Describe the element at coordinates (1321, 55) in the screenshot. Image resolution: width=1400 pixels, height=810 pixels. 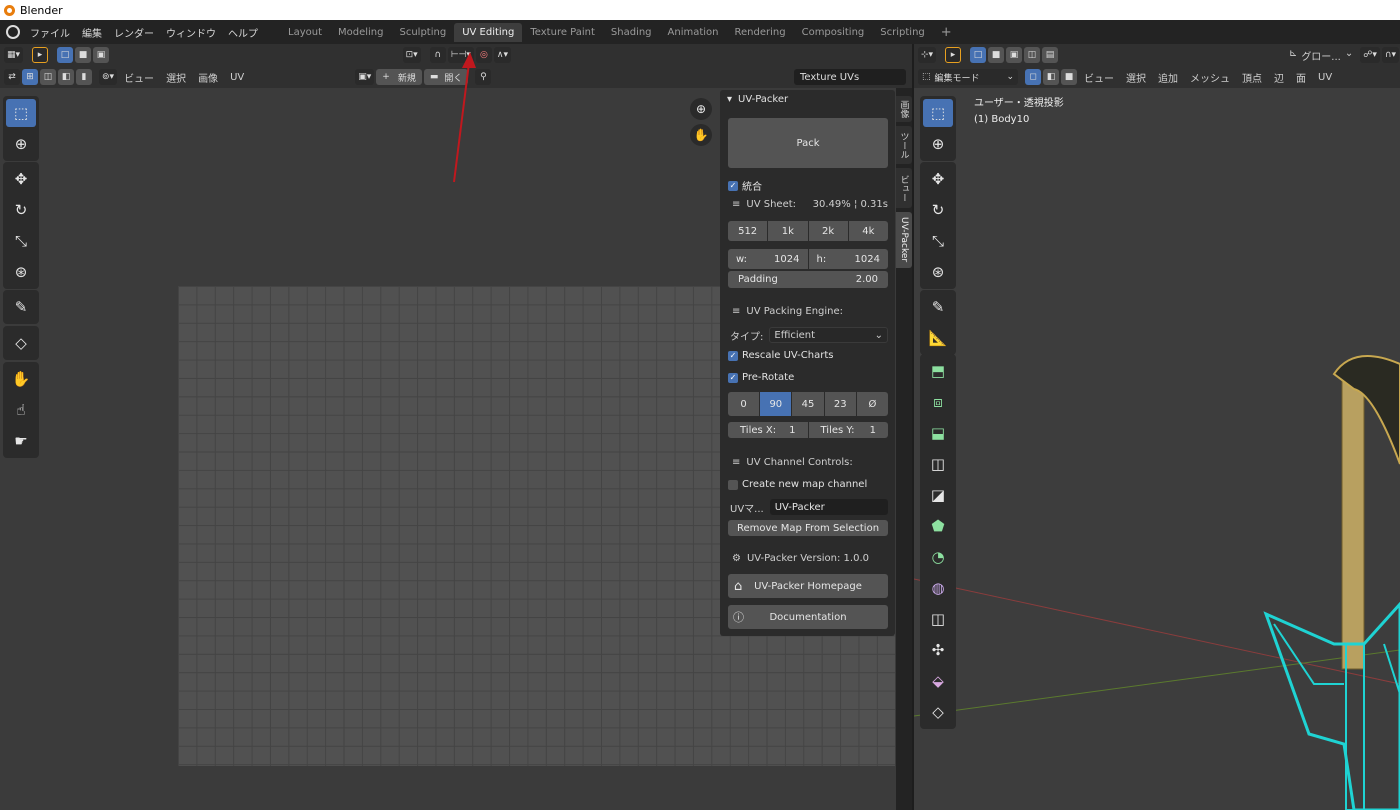
I see `transform-orientation-dropdown: ⊾ グロー... ⌄` at that location.